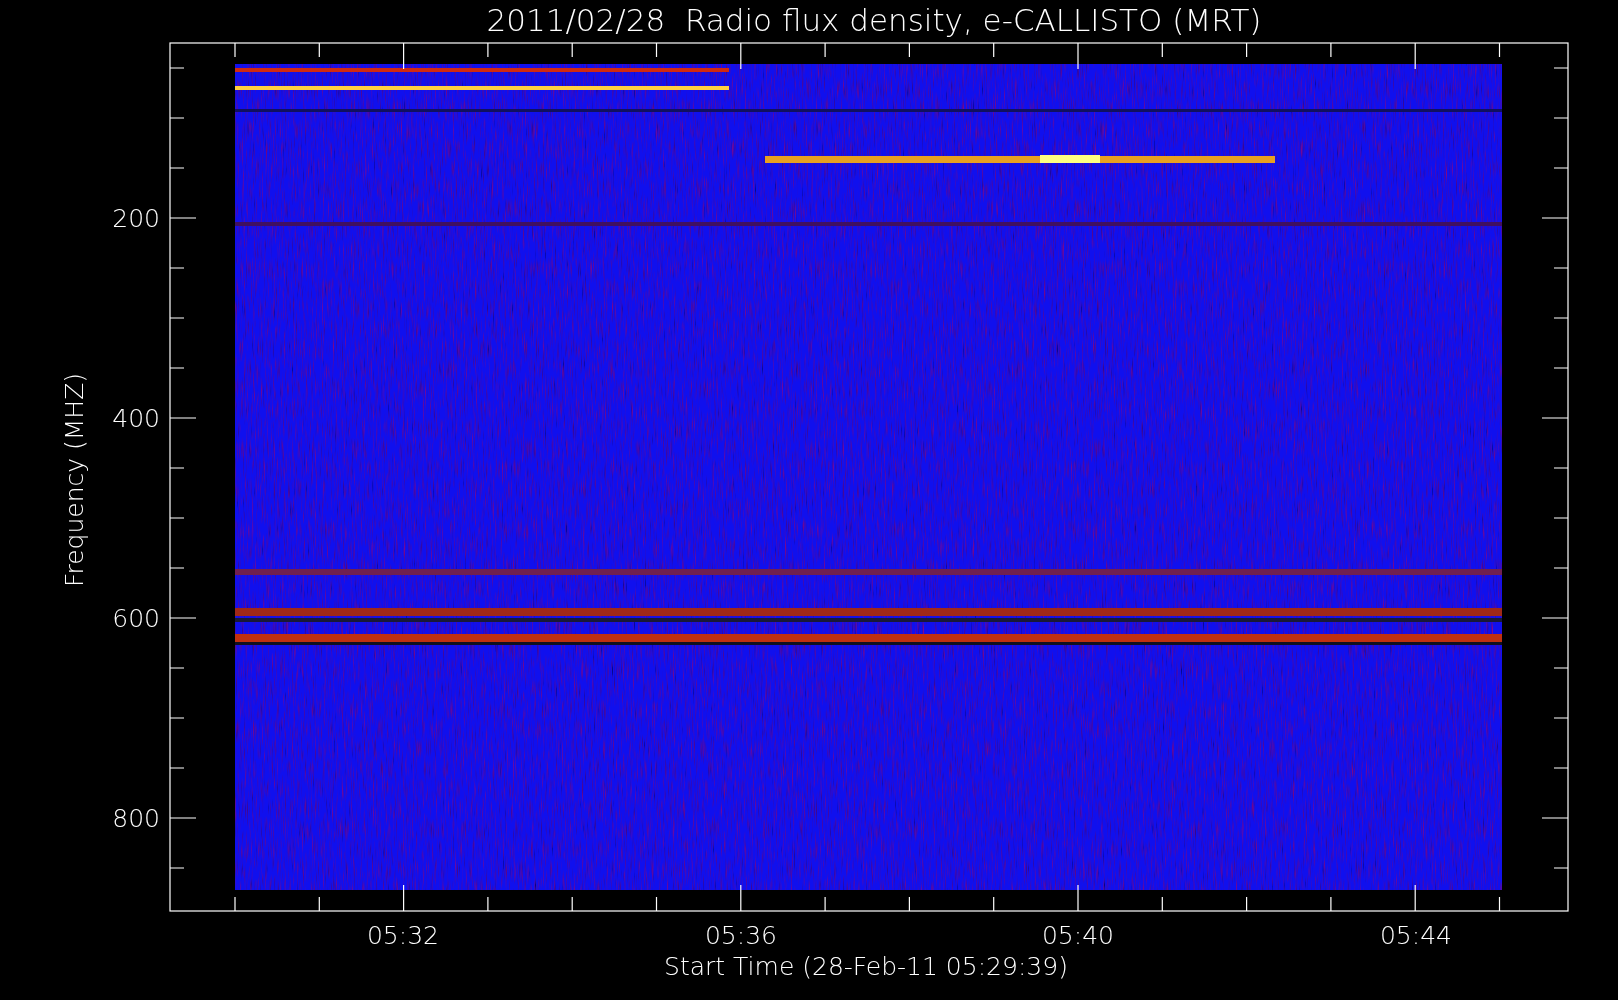 The height and width of the screenshot is (1000, 1618). I want to click on y-tick-label: 200, so click(136, 218).